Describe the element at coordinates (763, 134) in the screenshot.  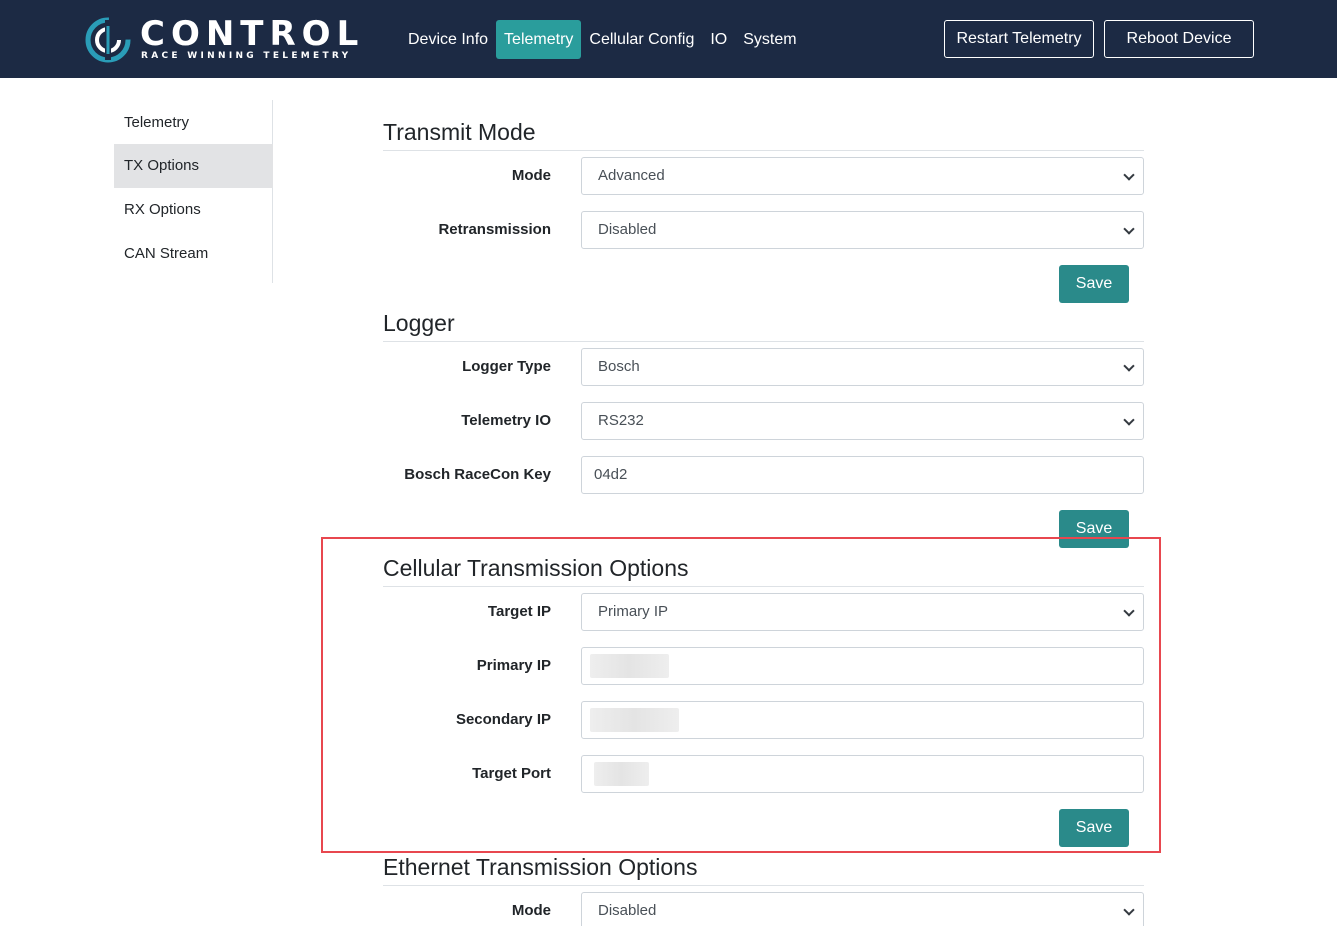
I see `transmit-mode-heading: Transmit Mode` at that location.